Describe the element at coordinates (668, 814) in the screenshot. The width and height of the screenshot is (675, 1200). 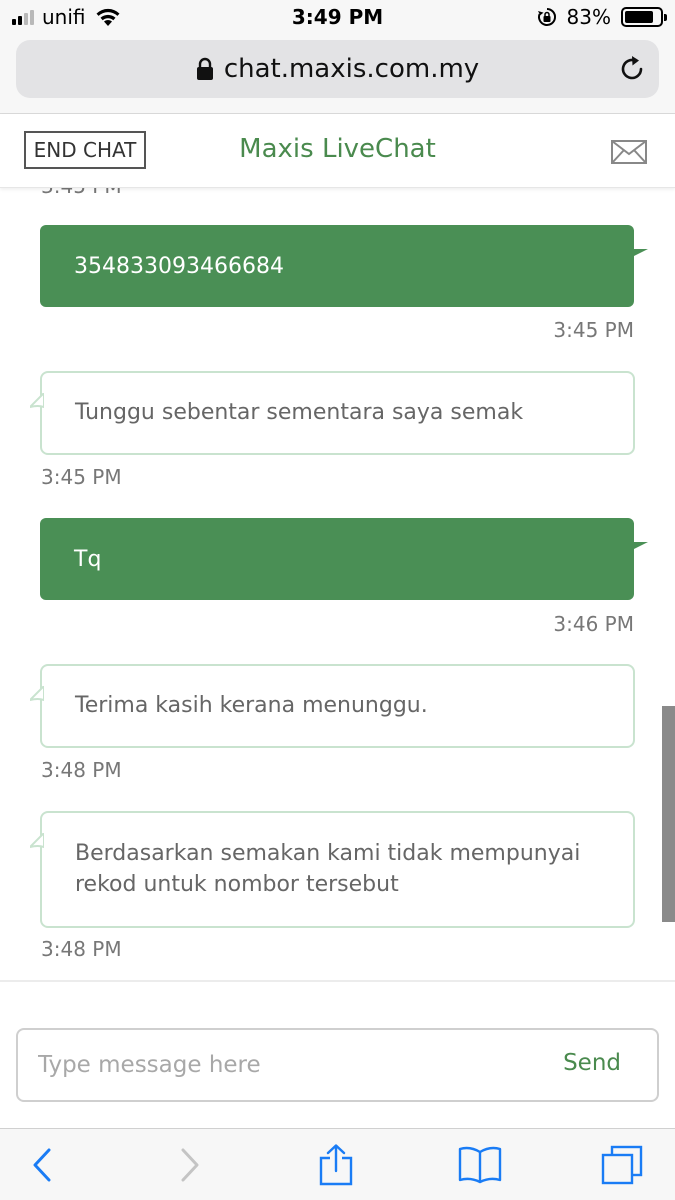
I see `scrollbar-thumb` at that location.